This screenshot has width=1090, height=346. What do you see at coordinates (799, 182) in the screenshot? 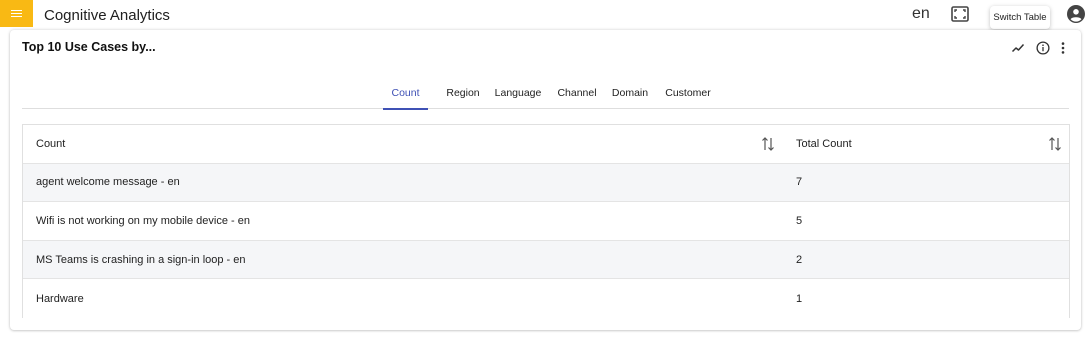
I see `use-case-count: 7` at bounding box center [799, 182].